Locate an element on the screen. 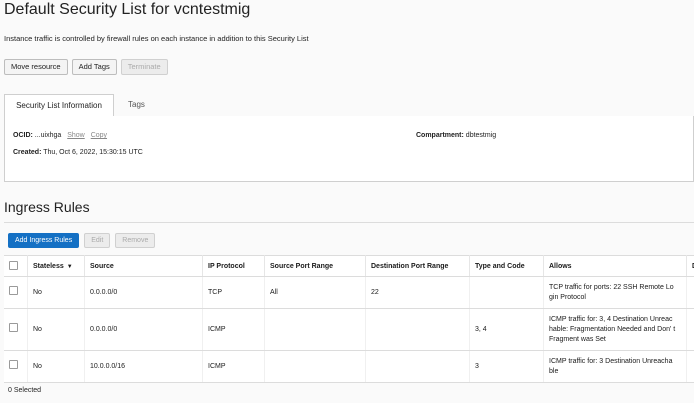 The height and width of the screenshot is (403, 694). compartment-value: dbtestmig is located at coordinates (481, 135).